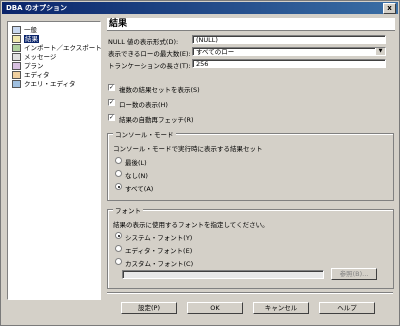 This screenshot has width=400, height=326. Describe the element at coordinates (111, 117) in the screenshot. I see `auto-refetch-checkbox: ✓` at that location.